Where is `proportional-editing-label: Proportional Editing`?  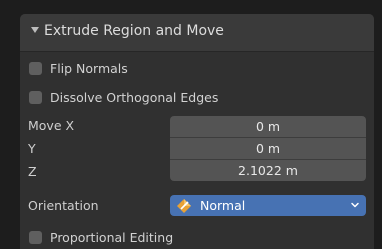
proportional-editing-label: Proportional Editing is located at coordinates (112, 237).